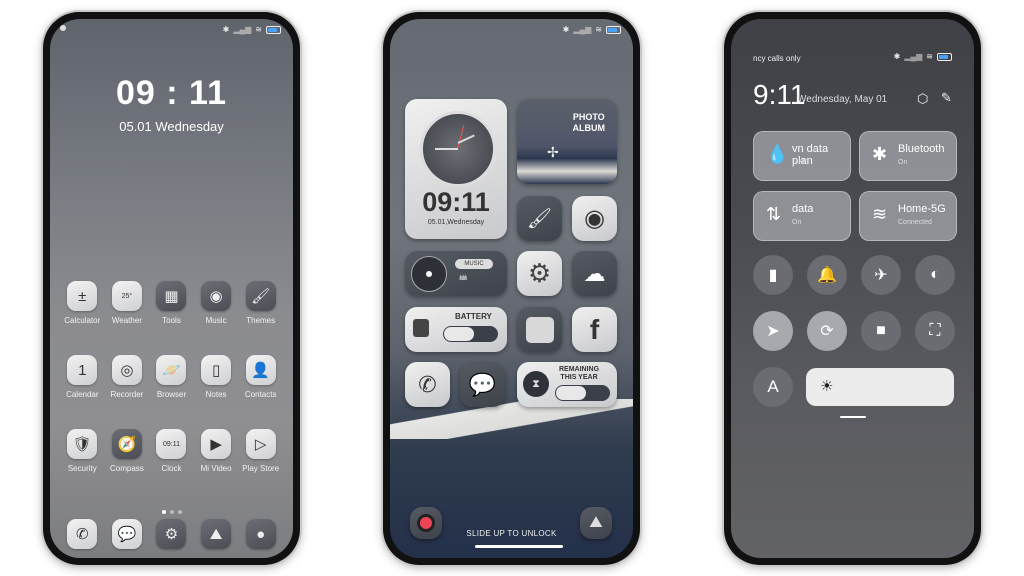  I want to click on remaining-label: THIS YEAR, so click(579, 377).